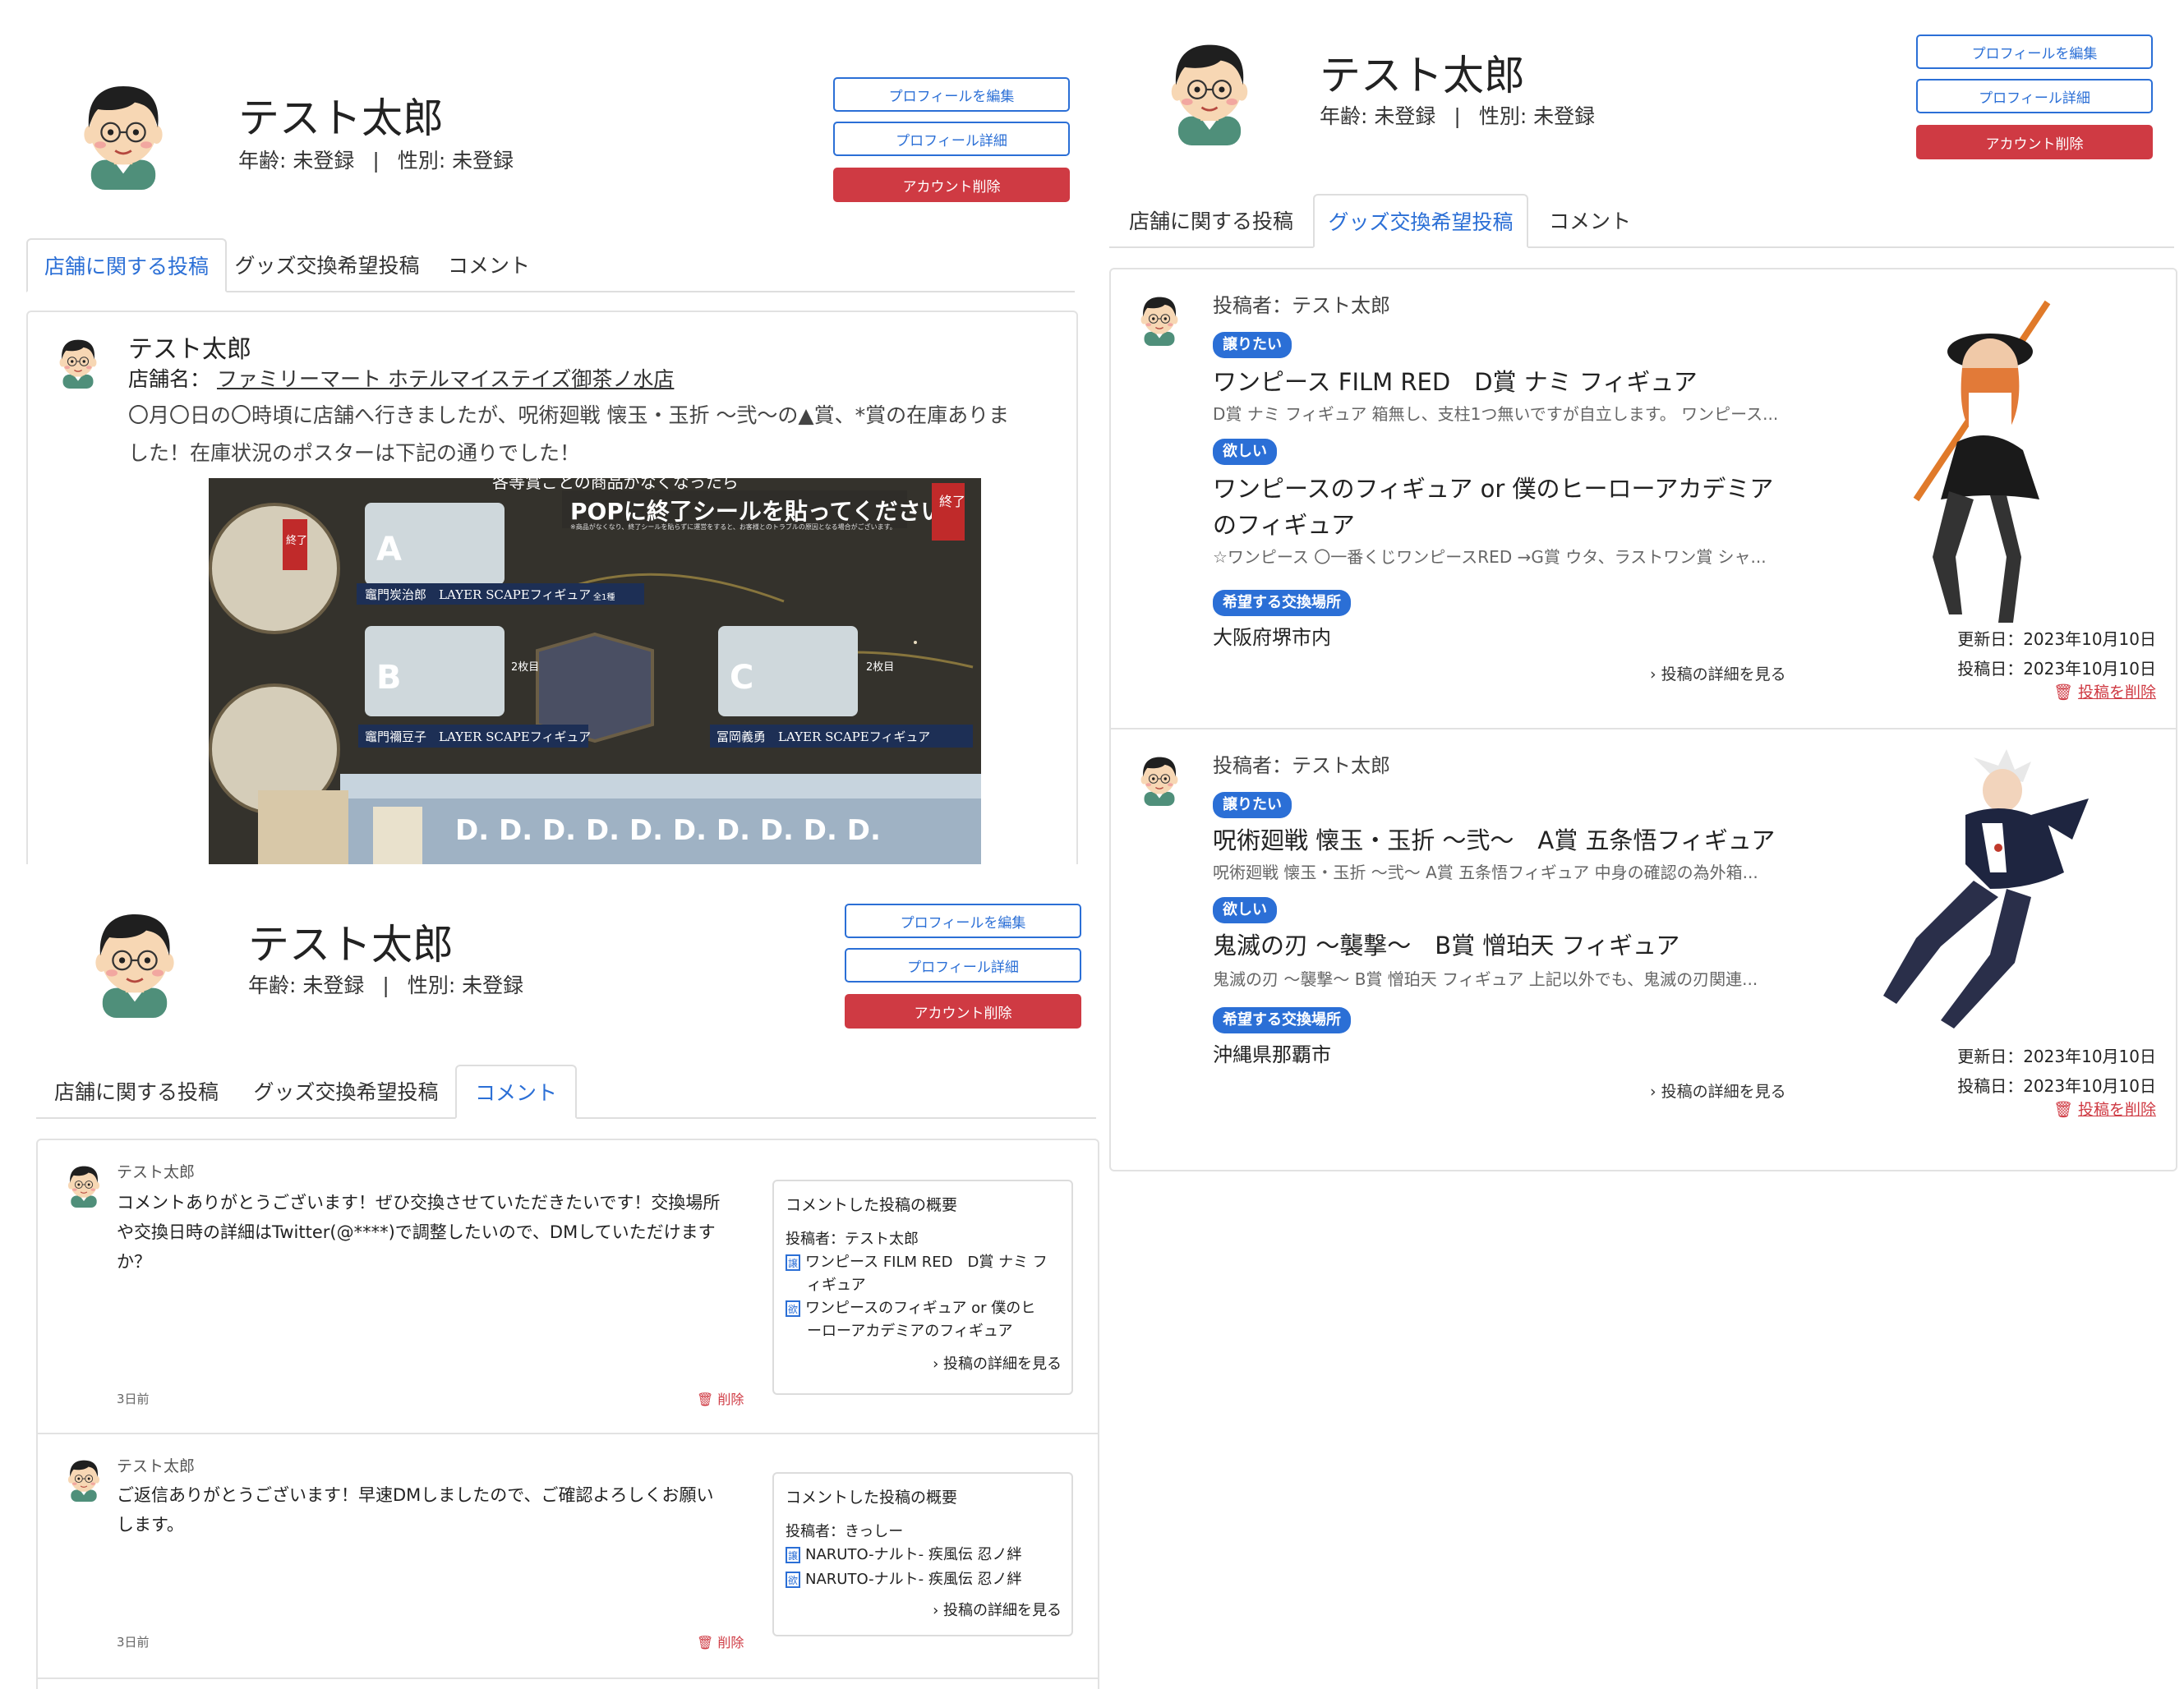 This screenshot has height=1689, width=2184. Describe the element at coordinates (615, 485) in the screenshot. I see `photo-banner-top: 各等賞ごとの商品がなくなったら` at that location.